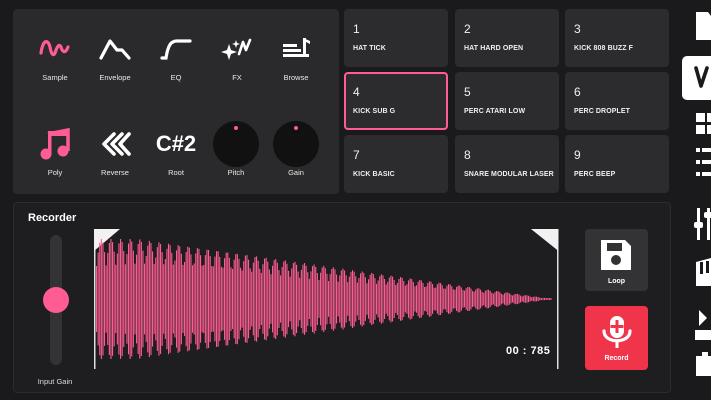  I want to click on pad-6: 6 PERC DROPLET, so click(617, 101).